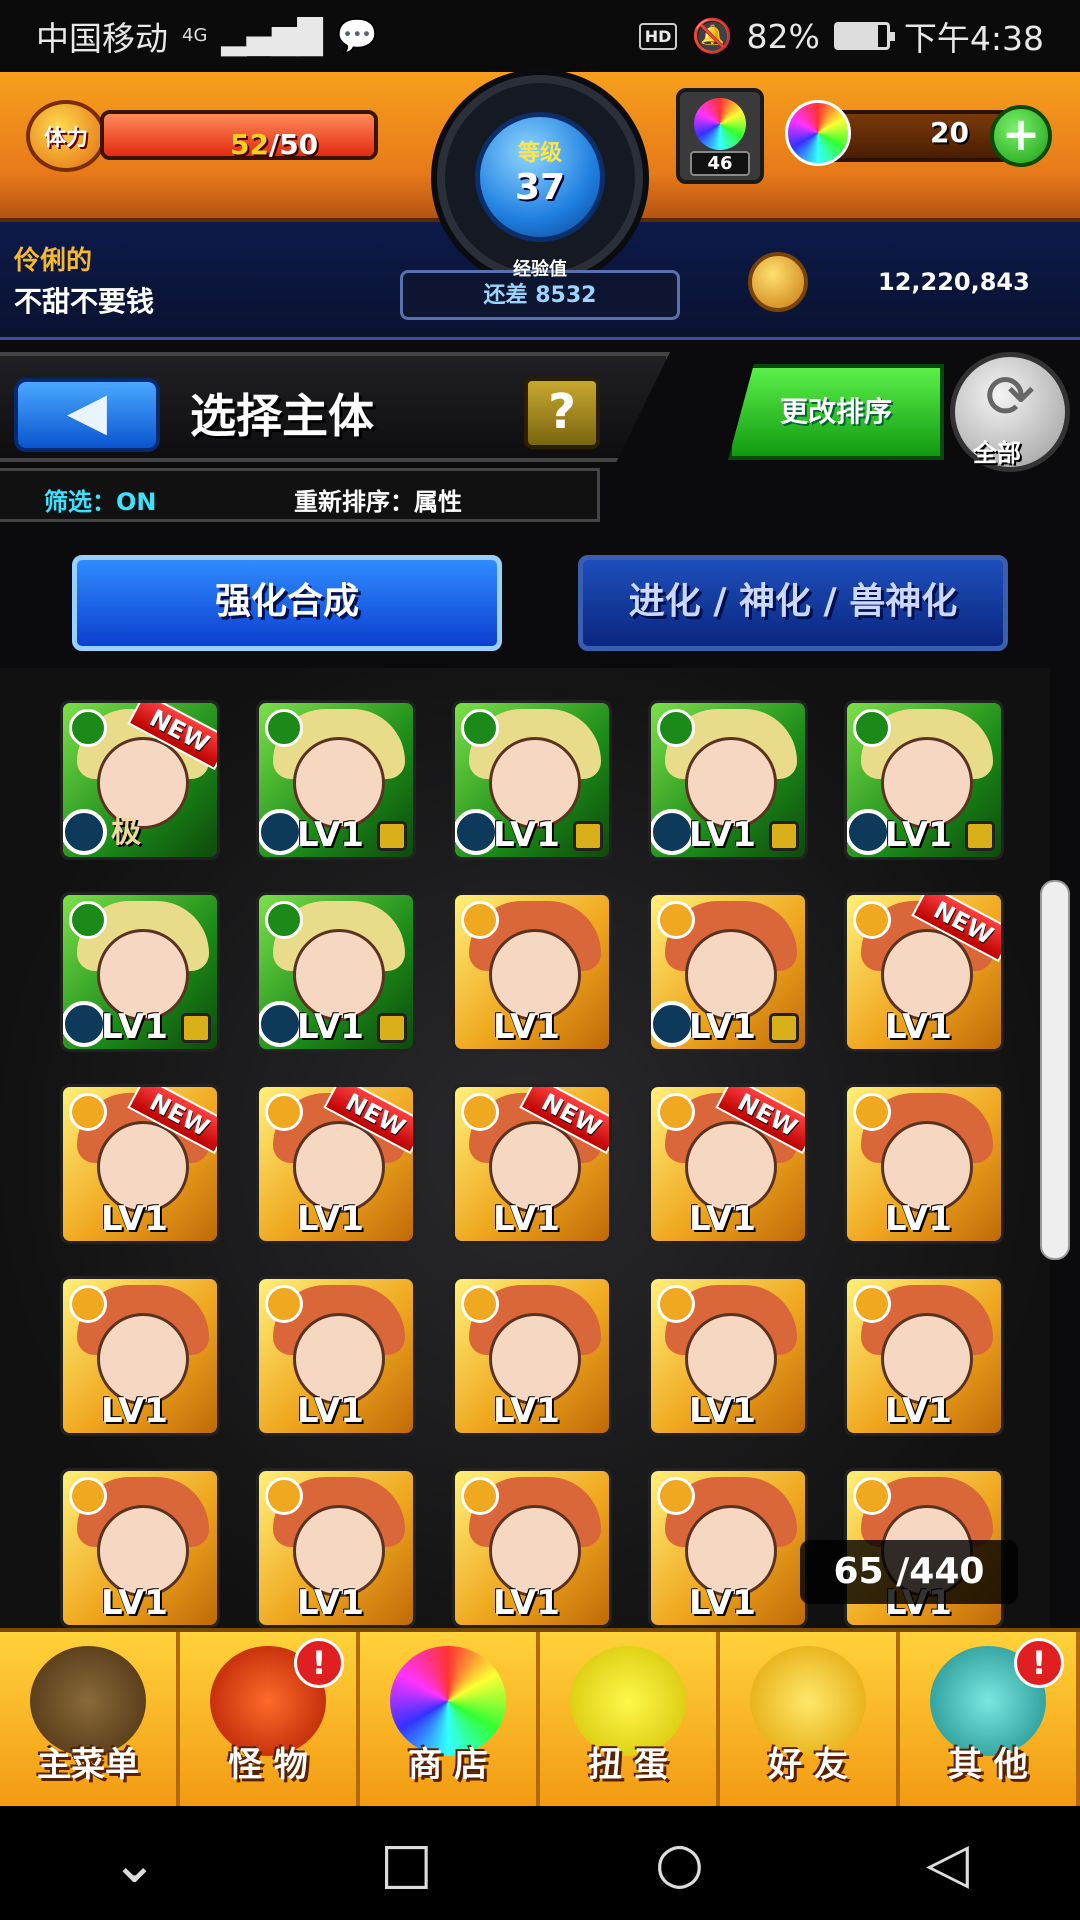 This screenshot has width=1080, height=1920. I want to click on level-label: 等级, so click(539, 153).